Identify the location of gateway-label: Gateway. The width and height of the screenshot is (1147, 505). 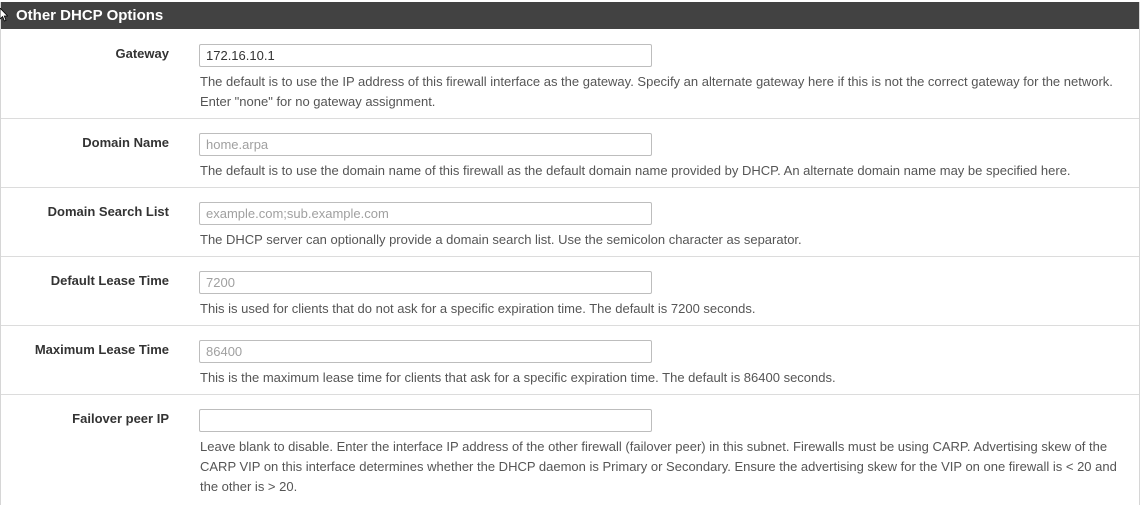
(142, 53).